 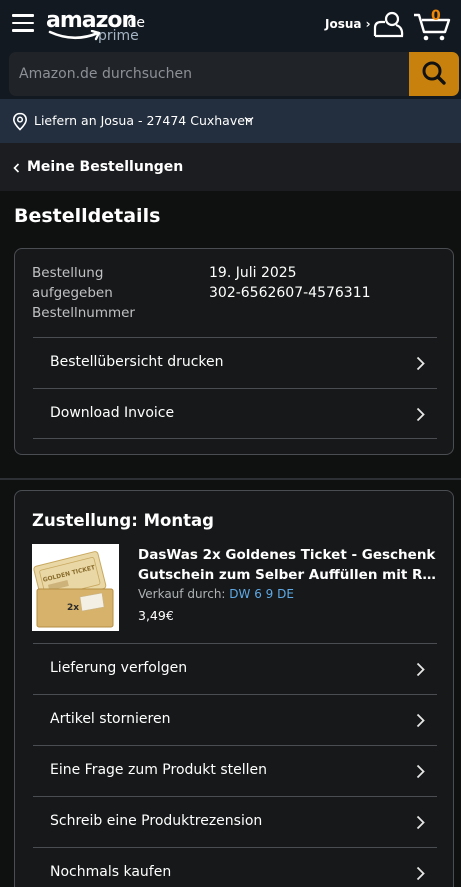 I want to click on order-number-label: Bestellnummer, so click(x=83, y=313).